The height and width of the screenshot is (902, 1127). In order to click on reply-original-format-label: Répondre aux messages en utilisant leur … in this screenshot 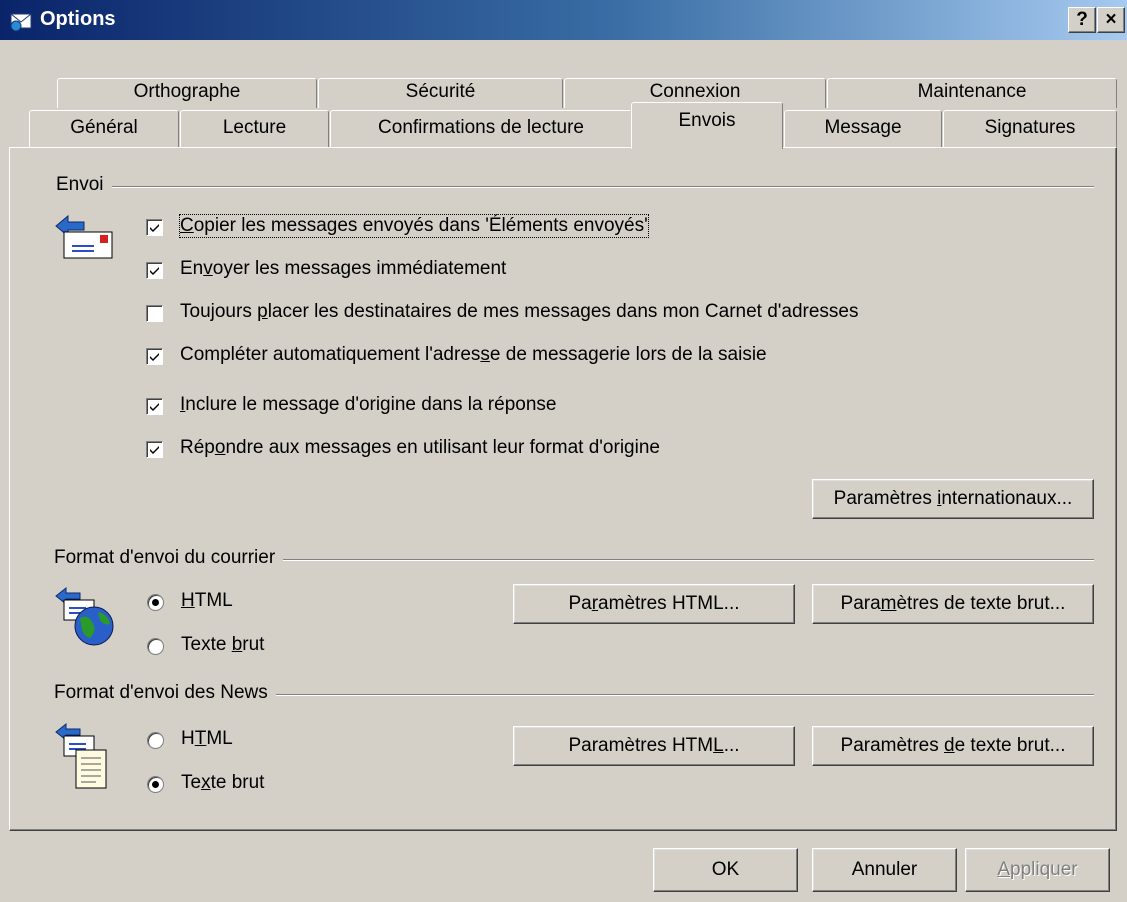, I will do `click(420, 447)`.